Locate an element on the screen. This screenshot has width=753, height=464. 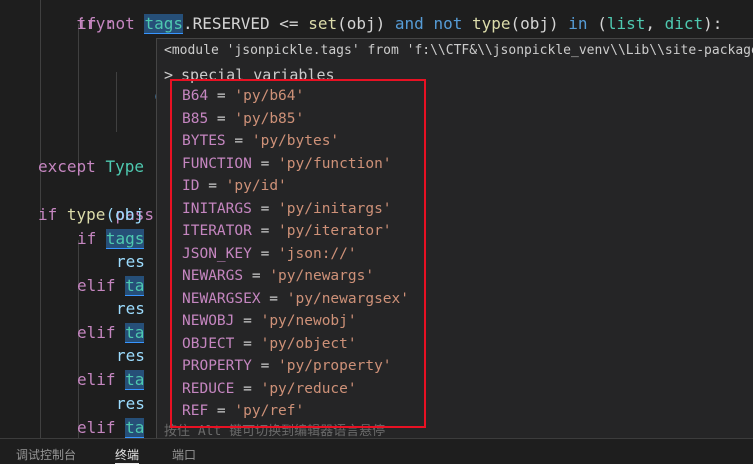
variable-value: 'py/b64' is located at coordinates (269, 96).